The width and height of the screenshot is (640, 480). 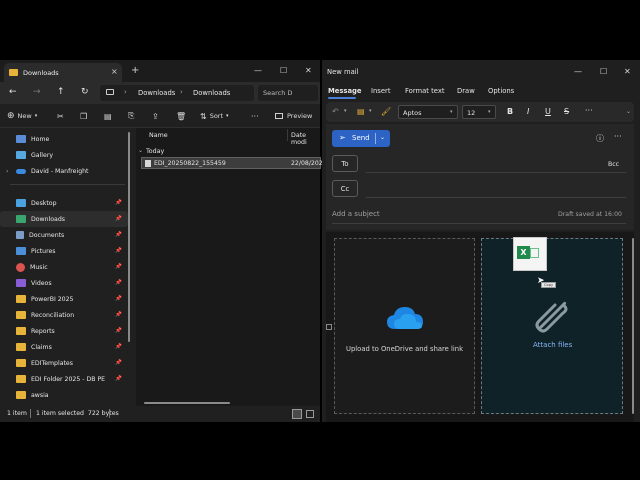 I want to click on file-row: EDI_20250822_155459 22/08/202, so click(x=232, y=163).